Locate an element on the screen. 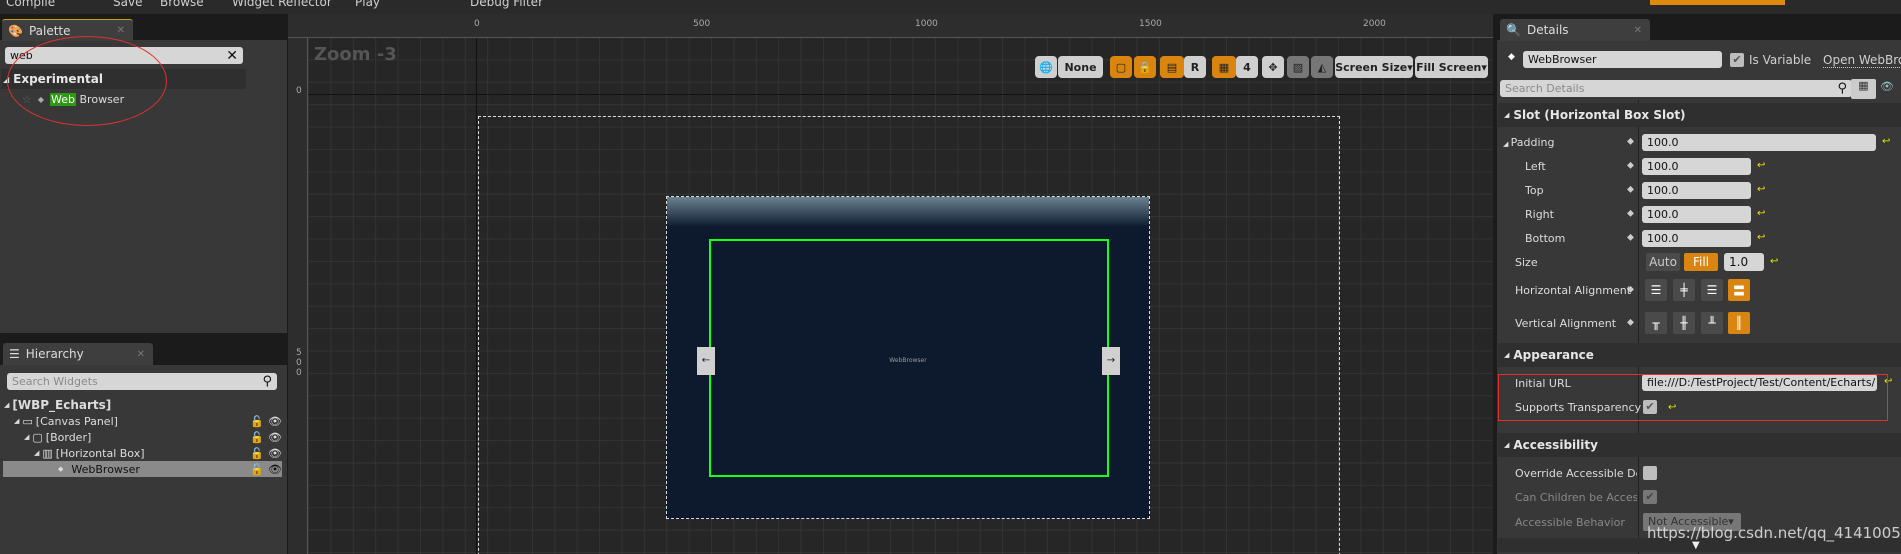 Image resolution: width=1901 pixels, height=554 pixels. background-image-icon: ▨ is located at coordinates (1298, 67).